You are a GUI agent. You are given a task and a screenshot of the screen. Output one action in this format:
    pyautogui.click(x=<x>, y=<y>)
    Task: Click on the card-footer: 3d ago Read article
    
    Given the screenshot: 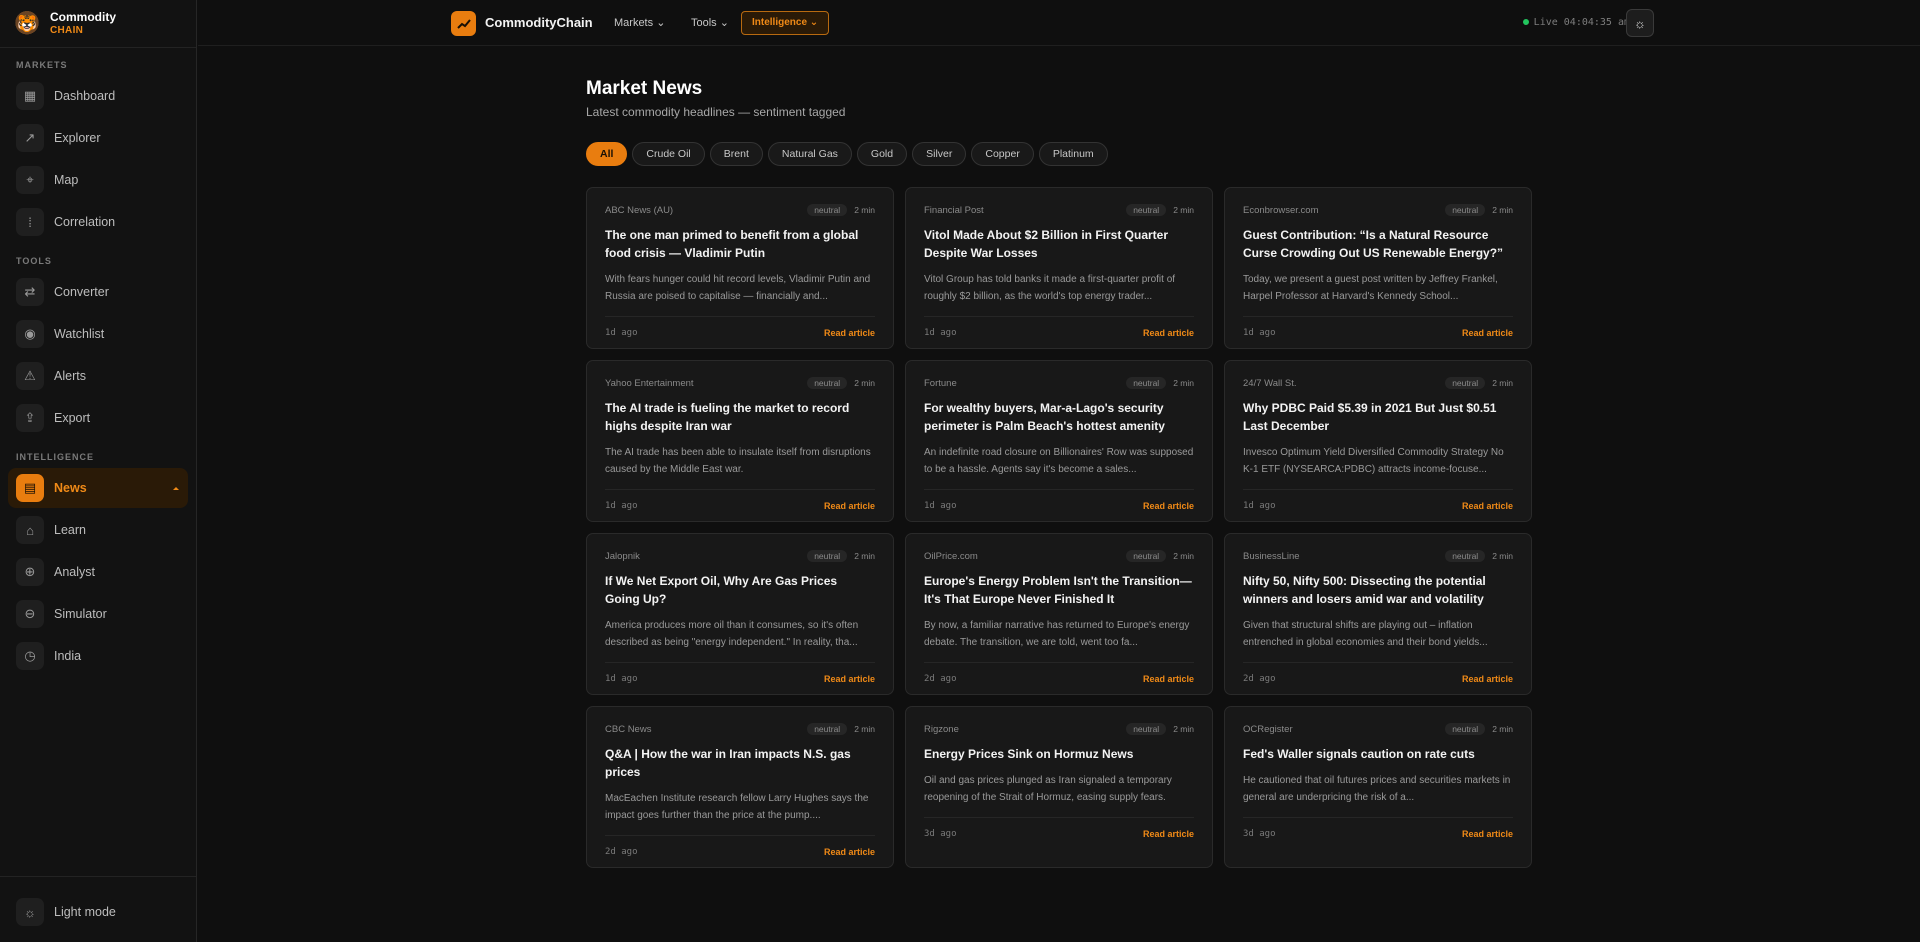 What is the action you would take?
    pyautogui.click(x=1378, y=833)
    